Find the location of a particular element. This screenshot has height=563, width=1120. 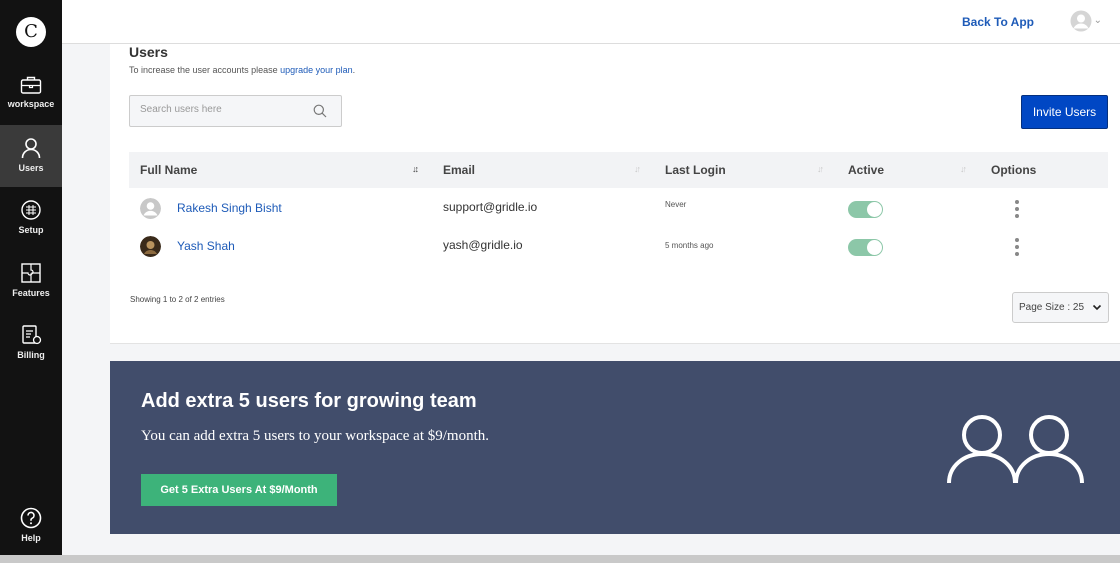

user-name-link: Yash Shah is located at coordinates (206, 246).